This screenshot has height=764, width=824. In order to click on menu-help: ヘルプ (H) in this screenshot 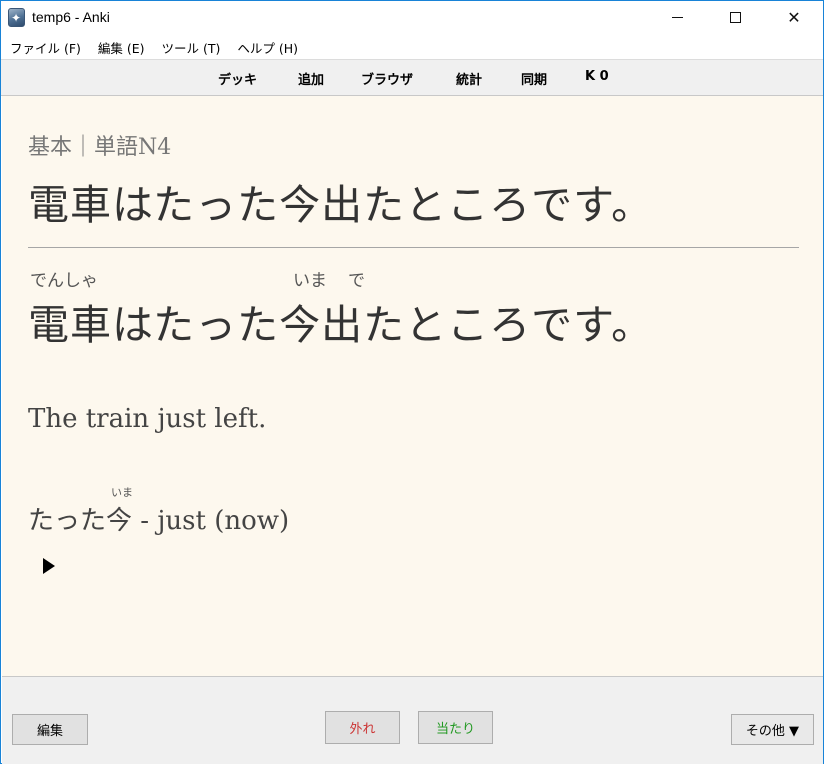, I will do `click(267, 47)`.